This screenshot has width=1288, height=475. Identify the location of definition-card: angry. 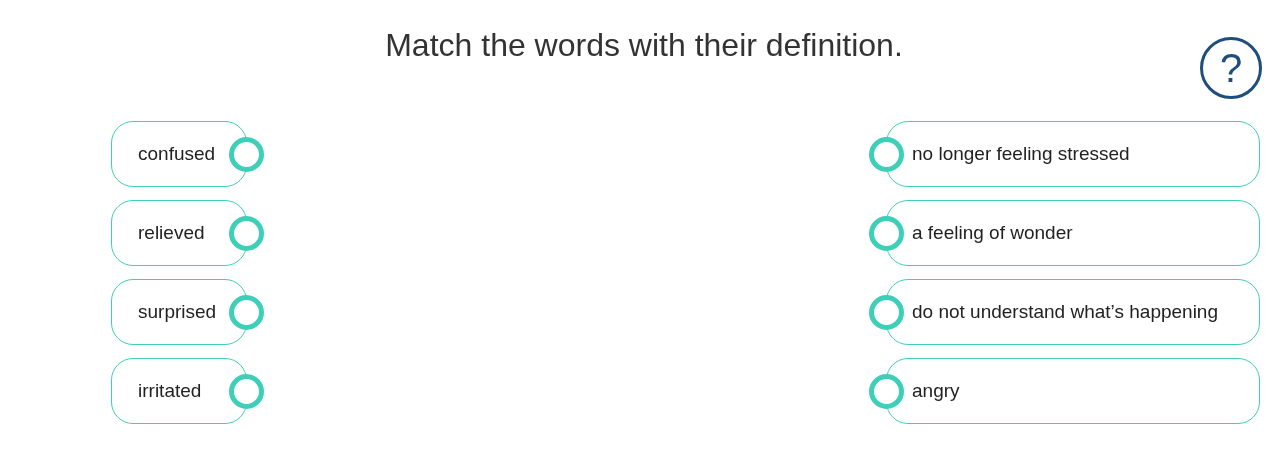
(1073, 391).